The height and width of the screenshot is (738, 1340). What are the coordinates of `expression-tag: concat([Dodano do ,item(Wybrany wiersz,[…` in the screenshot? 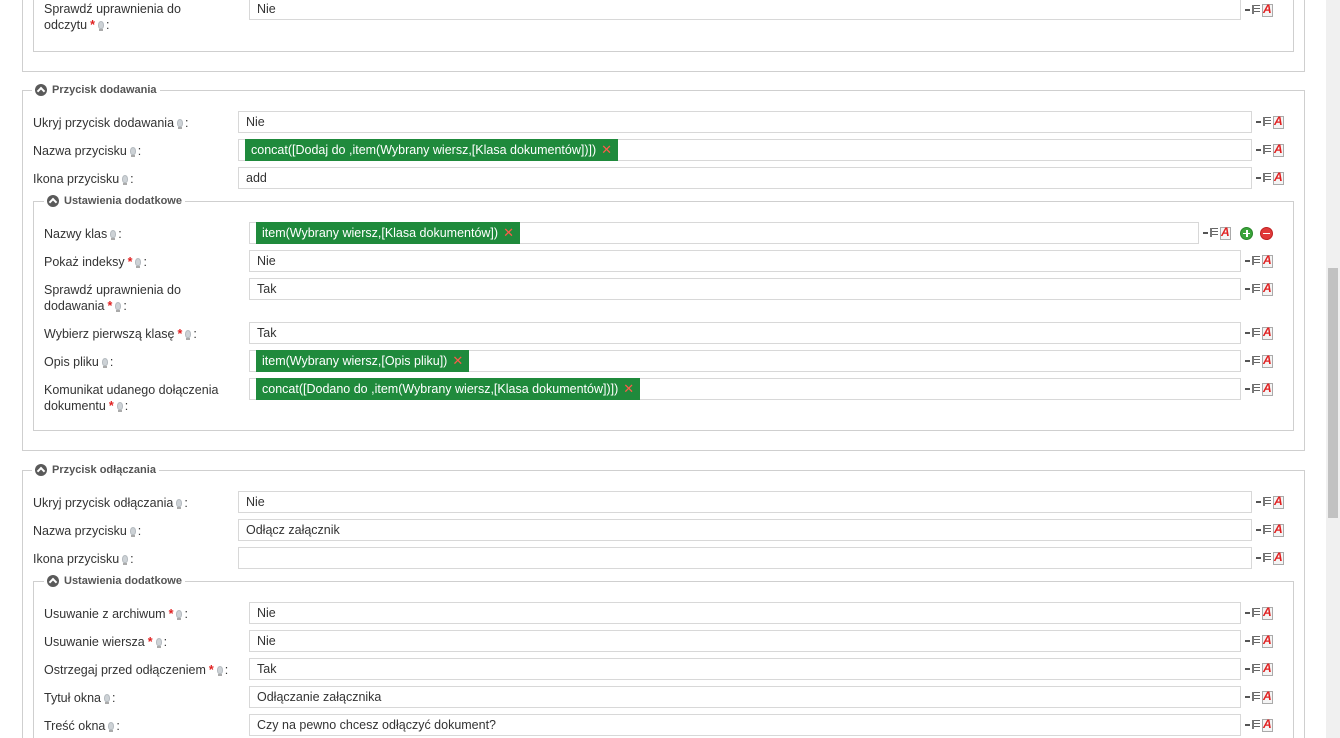 It's located at (448, 389).